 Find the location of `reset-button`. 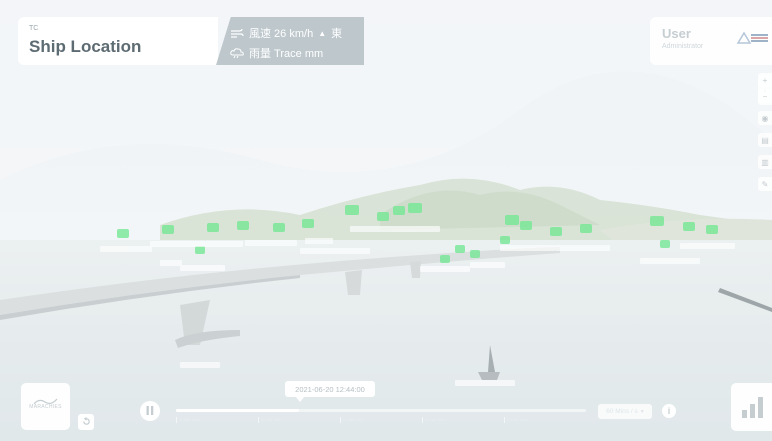

reset-button is located at coordinates (86, 422).